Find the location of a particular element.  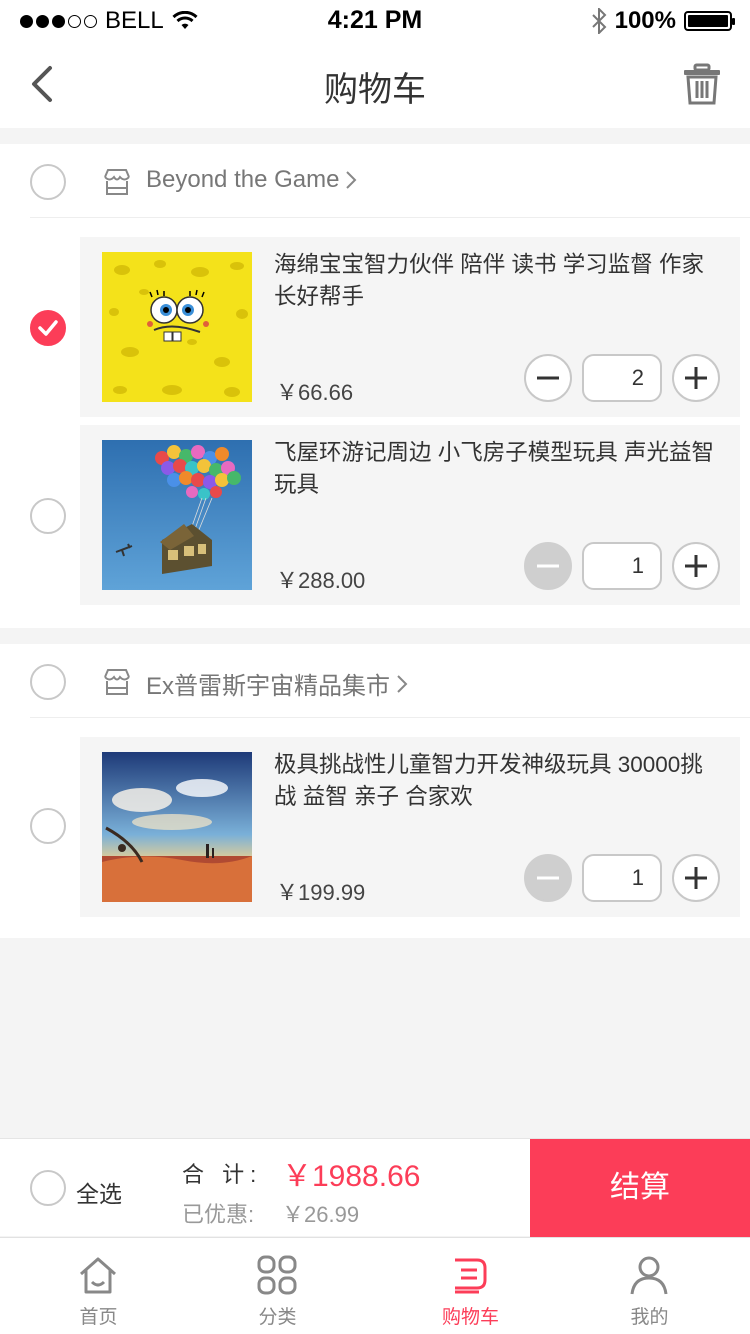

tab-home: 首页 is located at coordinates (98, 1286).